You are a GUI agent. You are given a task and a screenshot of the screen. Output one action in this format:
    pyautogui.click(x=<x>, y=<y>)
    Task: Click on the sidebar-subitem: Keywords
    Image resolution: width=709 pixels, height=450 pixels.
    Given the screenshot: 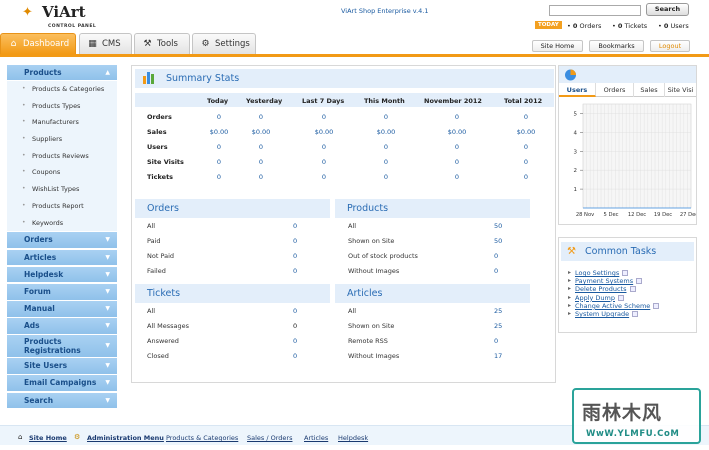 What is the action you would take?
    pyautogui.click(x=62, y=223)
    